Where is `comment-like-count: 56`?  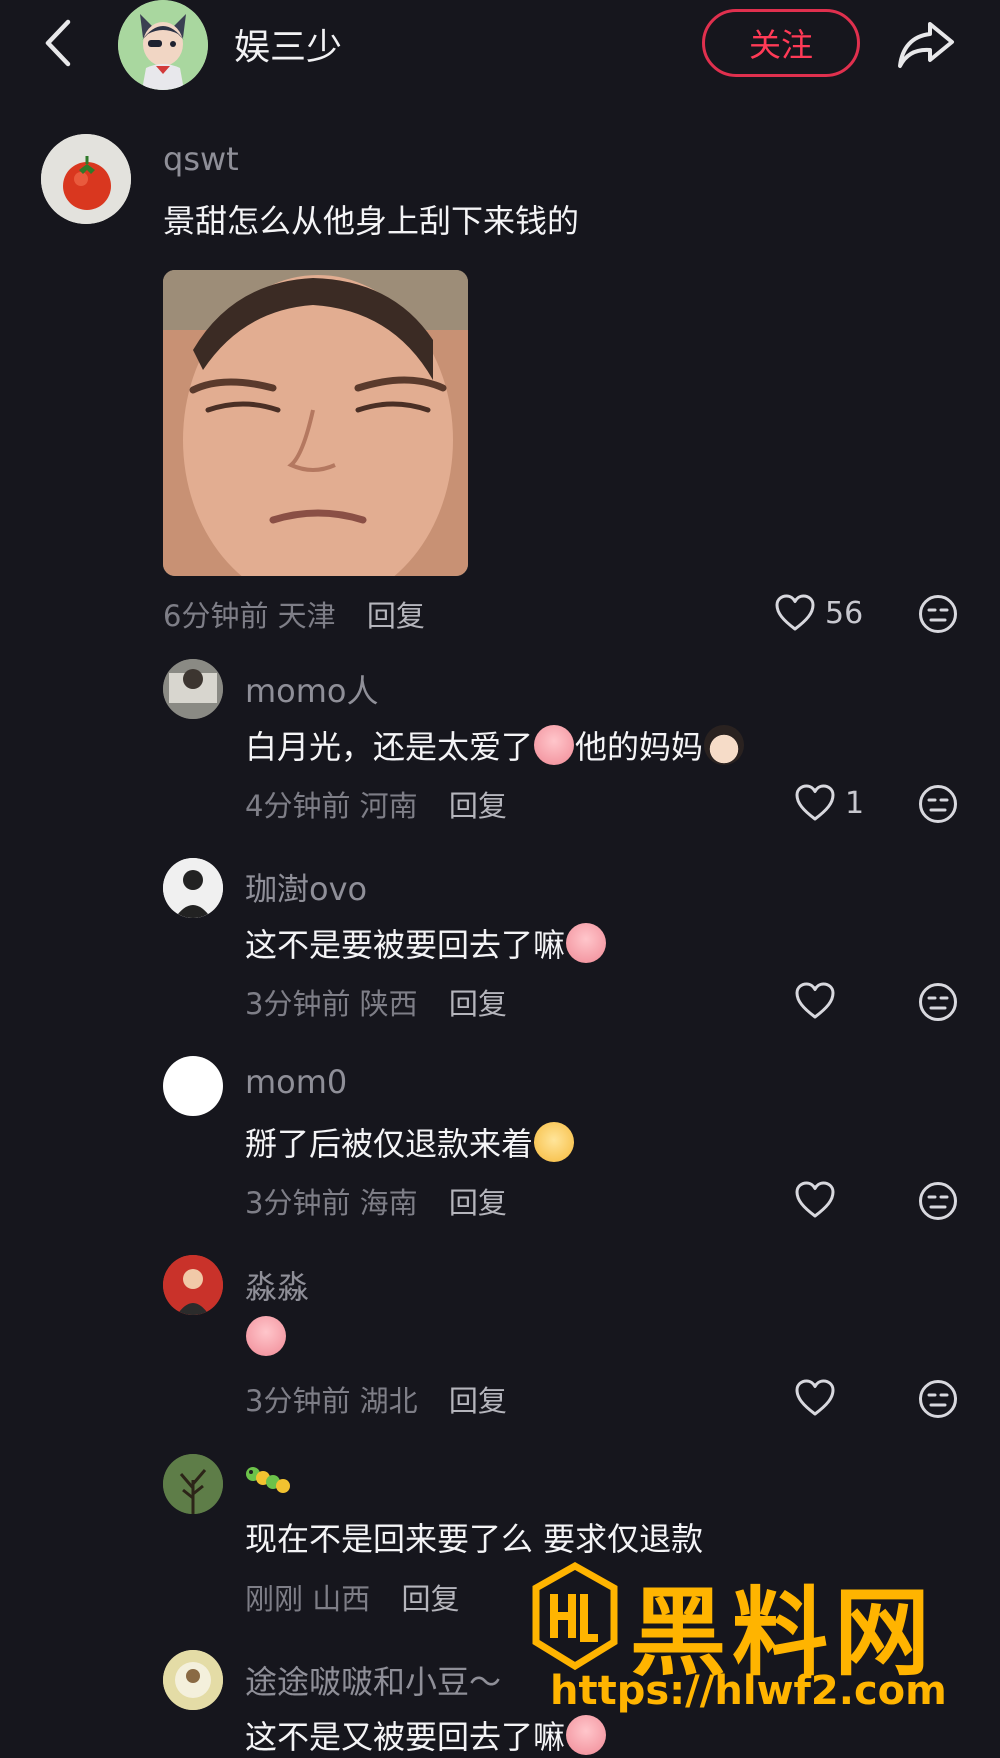 comment-like-count: 56 is located at coordinates (844, 613).